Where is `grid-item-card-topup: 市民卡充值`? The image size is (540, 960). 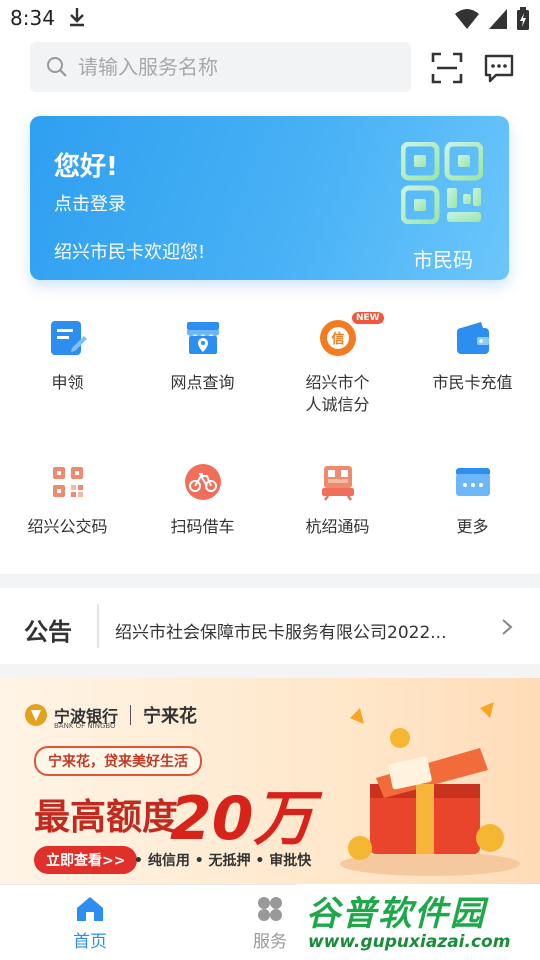 grid-item-card-topup: 市民卡充值 is located at coordinates (472, 356).